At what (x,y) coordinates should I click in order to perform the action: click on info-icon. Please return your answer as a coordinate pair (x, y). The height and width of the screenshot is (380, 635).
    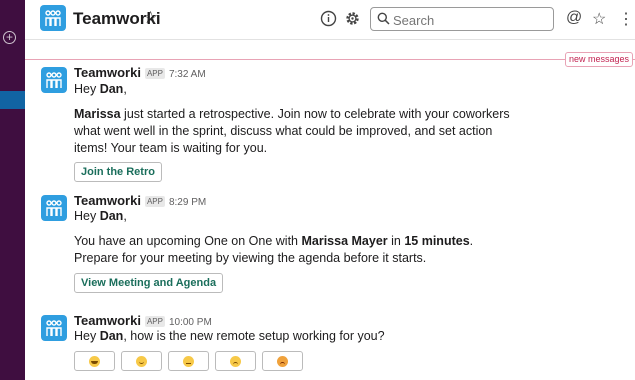
    Looking at the image, I should click on (329, 19).